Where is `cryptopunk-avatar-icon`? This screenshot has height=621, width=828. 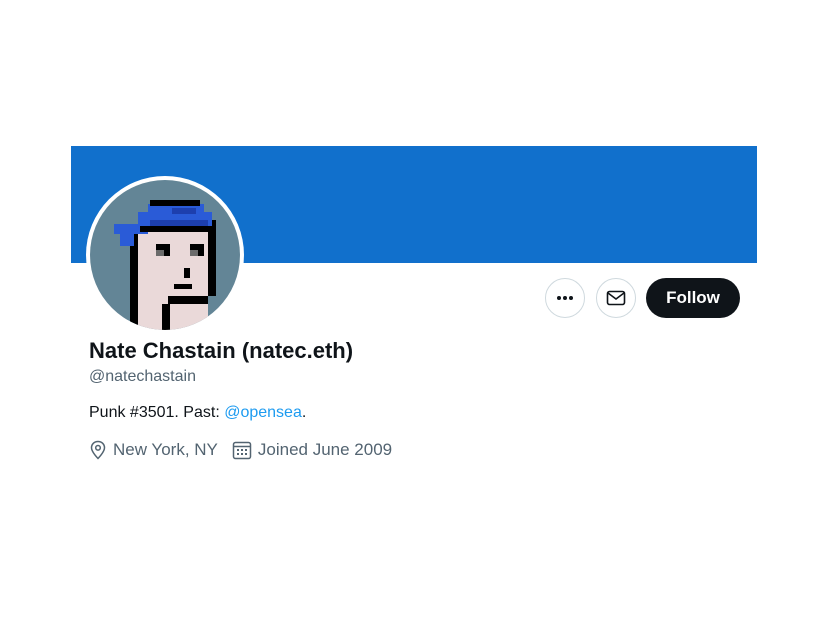
cryptopunk-avatar-icon is located at coordinates (165, 265).